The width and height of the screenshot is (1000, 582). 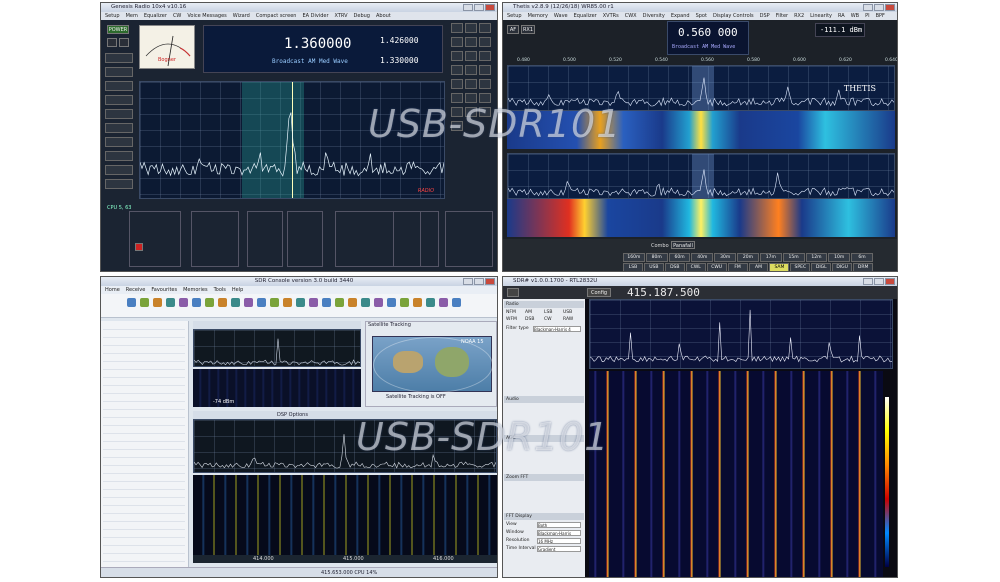 What do you see at coordinates (544, 304) in the screenshot?
I see `panel-section-header: Radio` at bounding box center [544, 304].